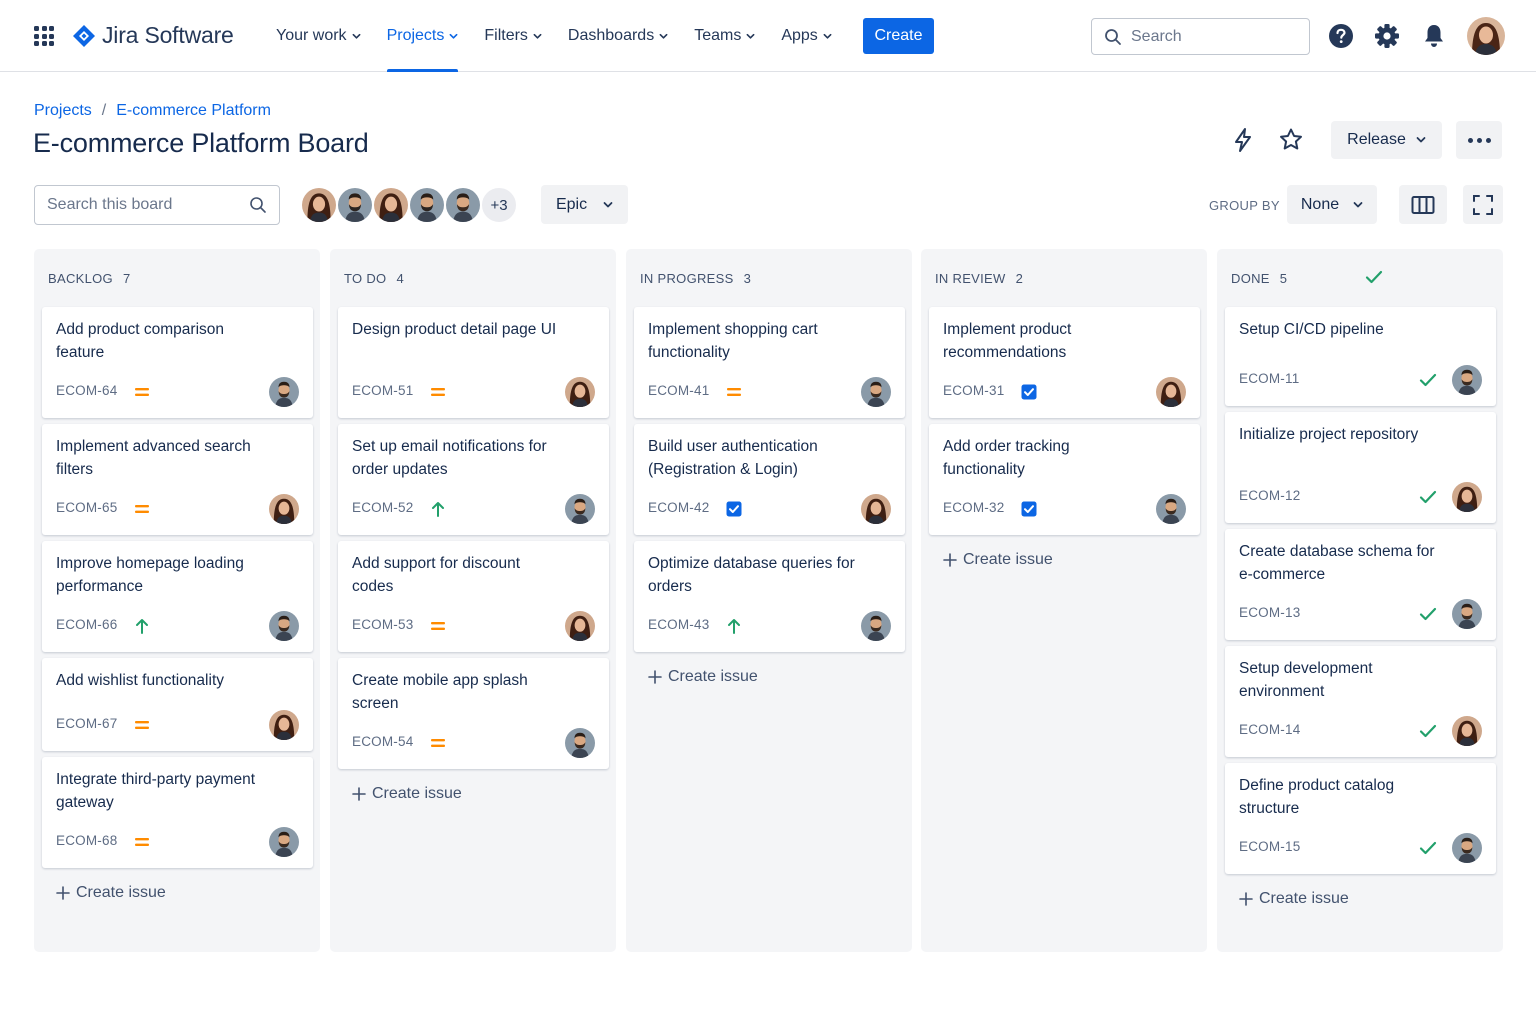 The width and height of the screenshot is (1536, 1024). I want to click on plus-icon, so click(63, 893).